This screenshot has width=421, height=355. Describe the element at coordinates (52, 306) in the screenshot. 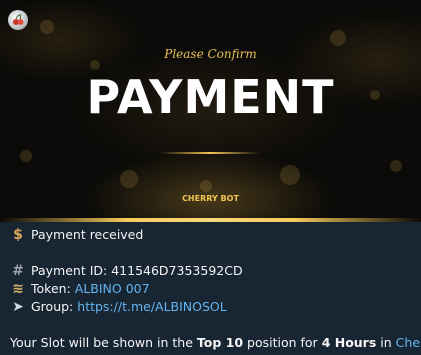

I see `group-label: Group:` at that location.